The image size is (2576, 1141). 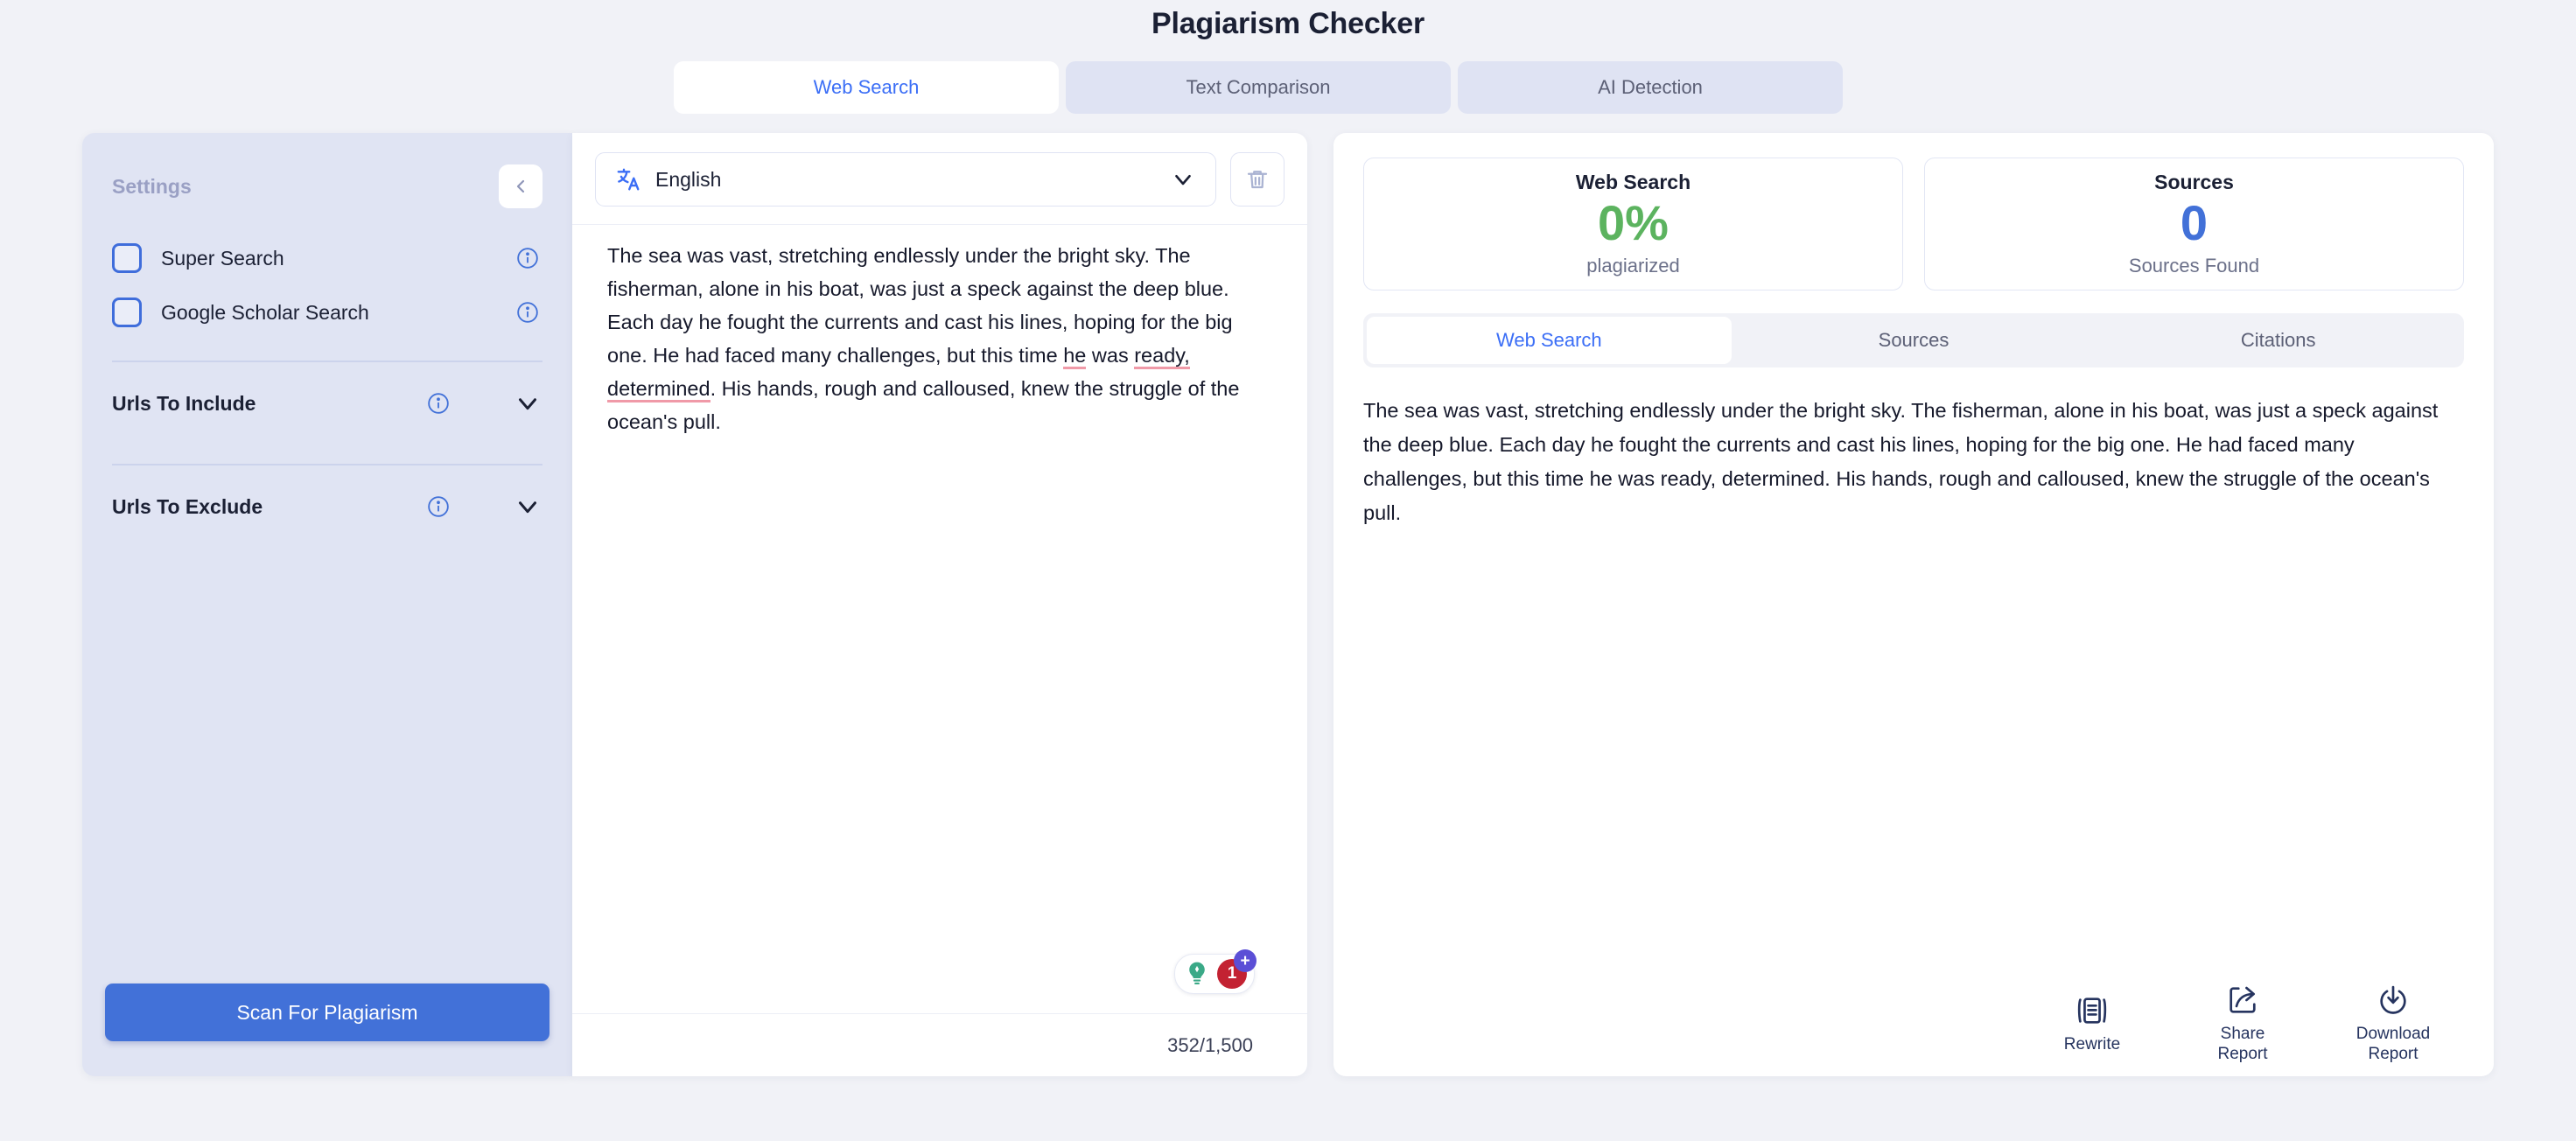 I want to click on results-tab-web-search: Web Search, so click(x=1549, y=340).